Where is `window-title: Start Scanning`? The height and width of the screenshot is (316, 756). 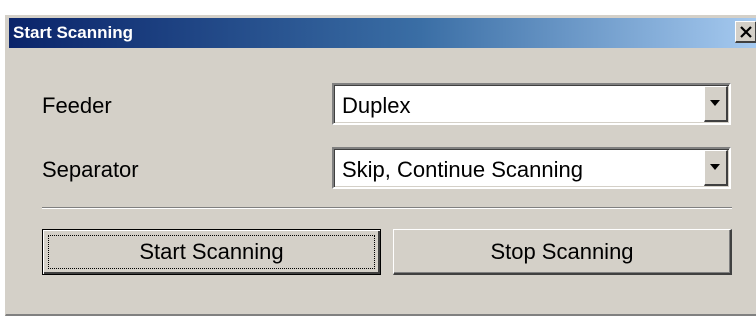
window-title: Start Scanning is located at coordinates (73, 32).